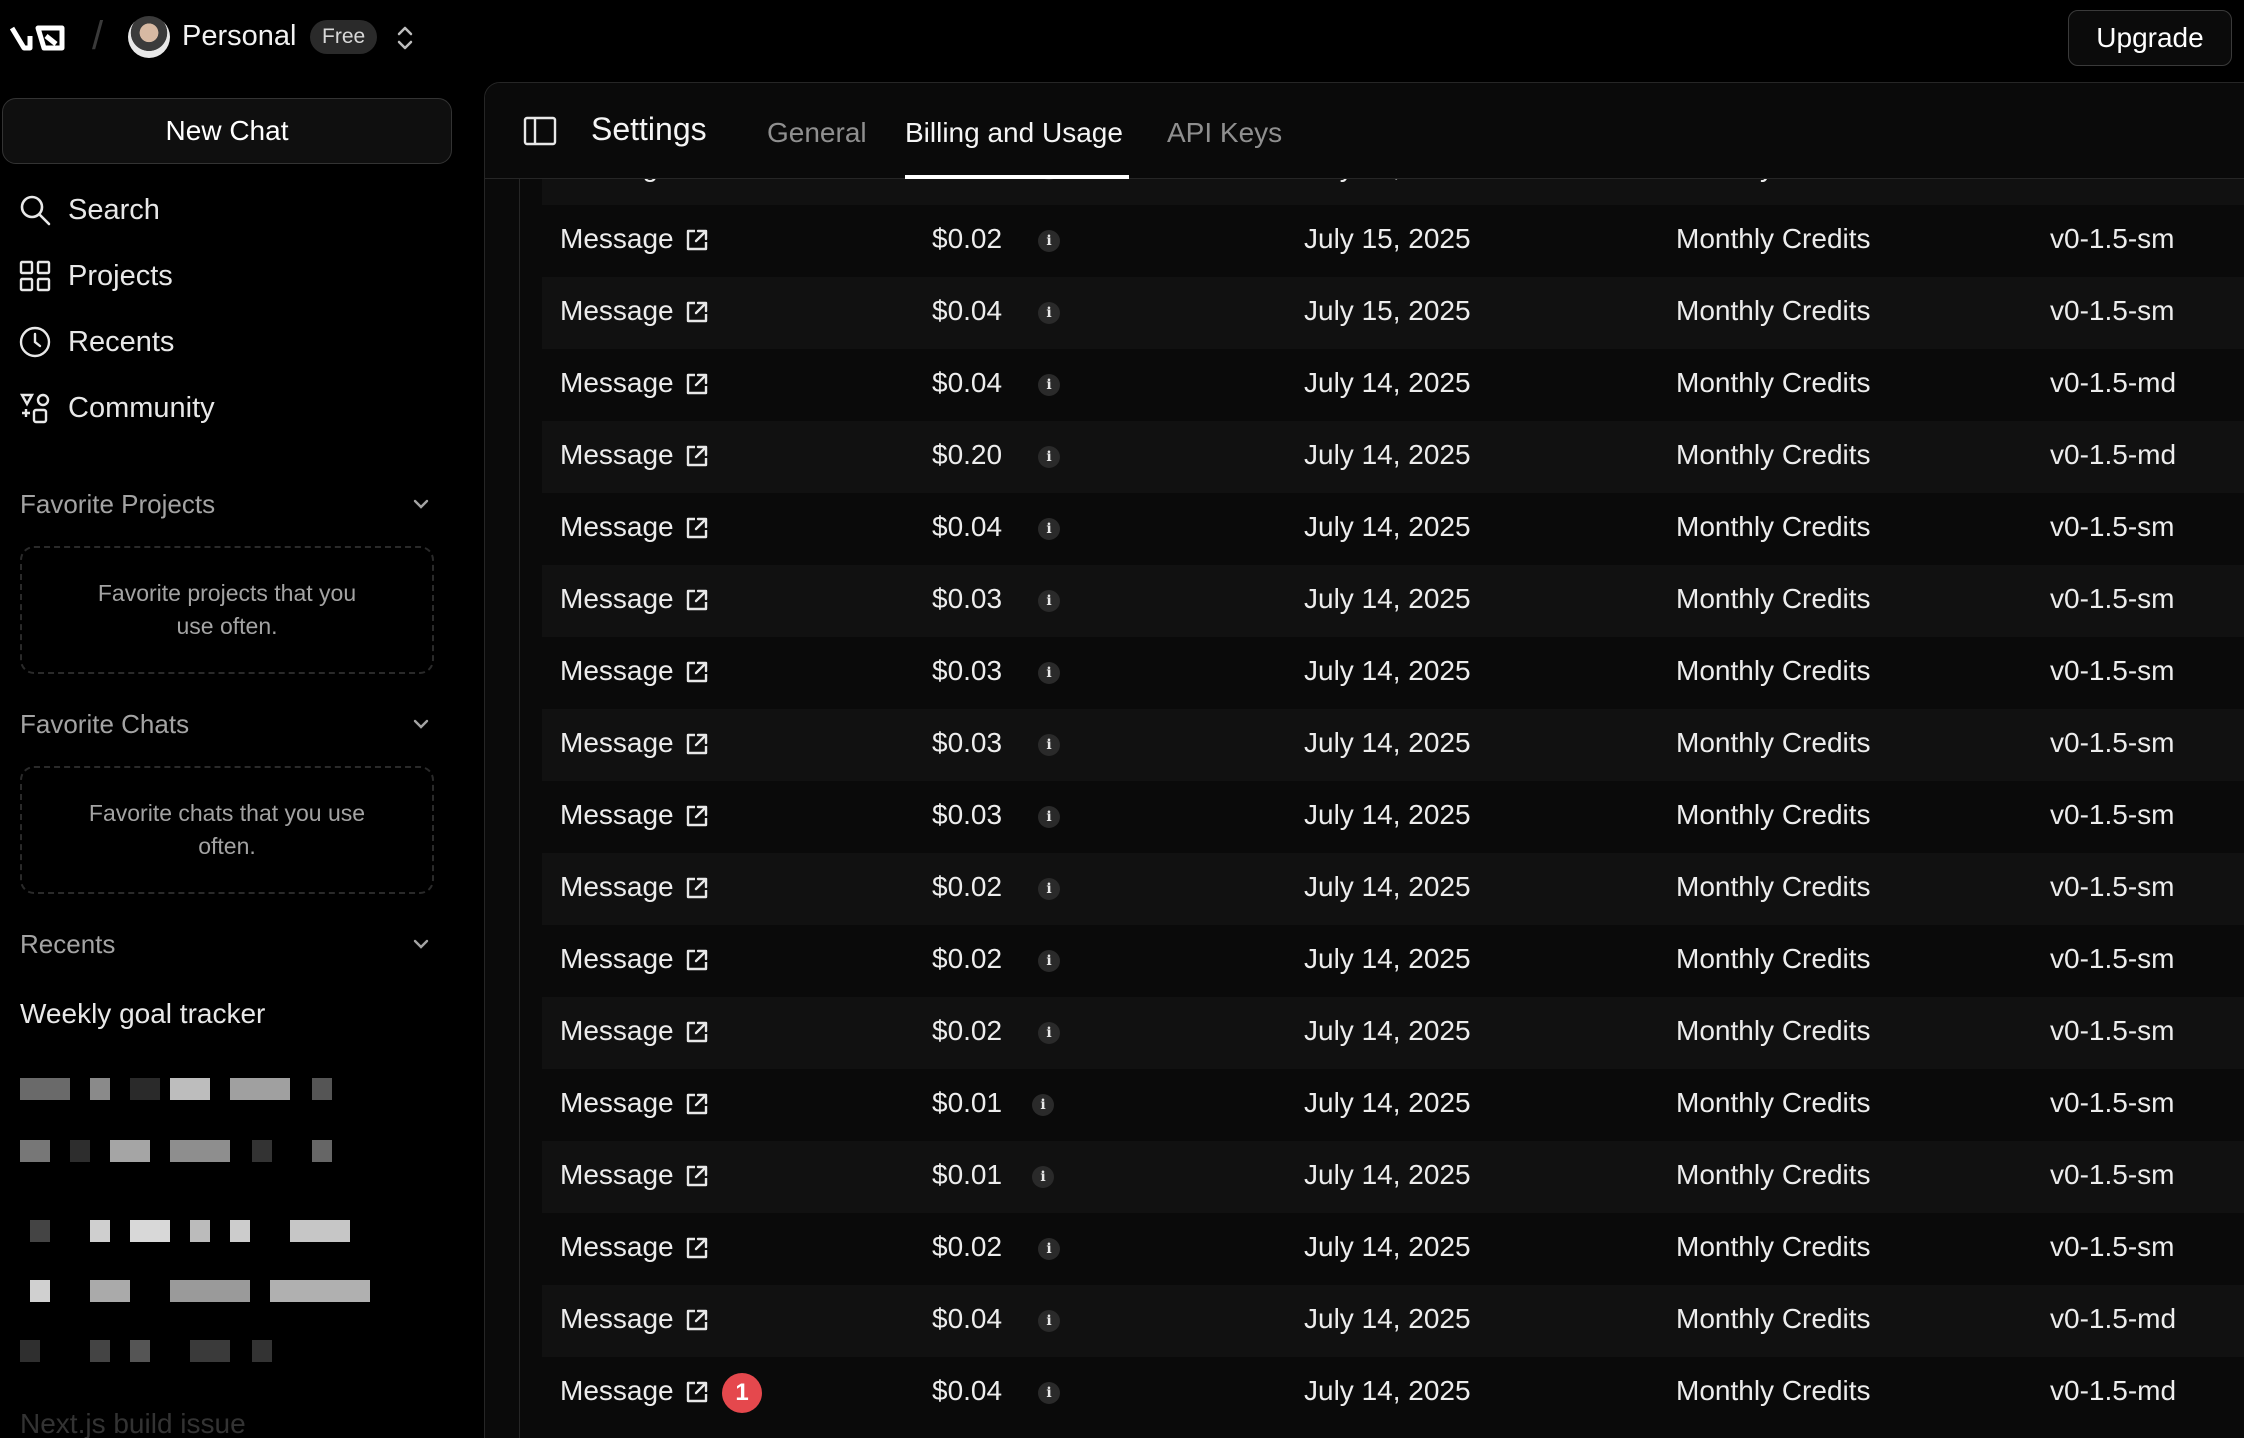 This screenshot has width=2244, height=1438. What do you see at coordinates (227, 131) in the screenshot?
I see `new-chat-button: New Chat` at bounding box center [227, 131].